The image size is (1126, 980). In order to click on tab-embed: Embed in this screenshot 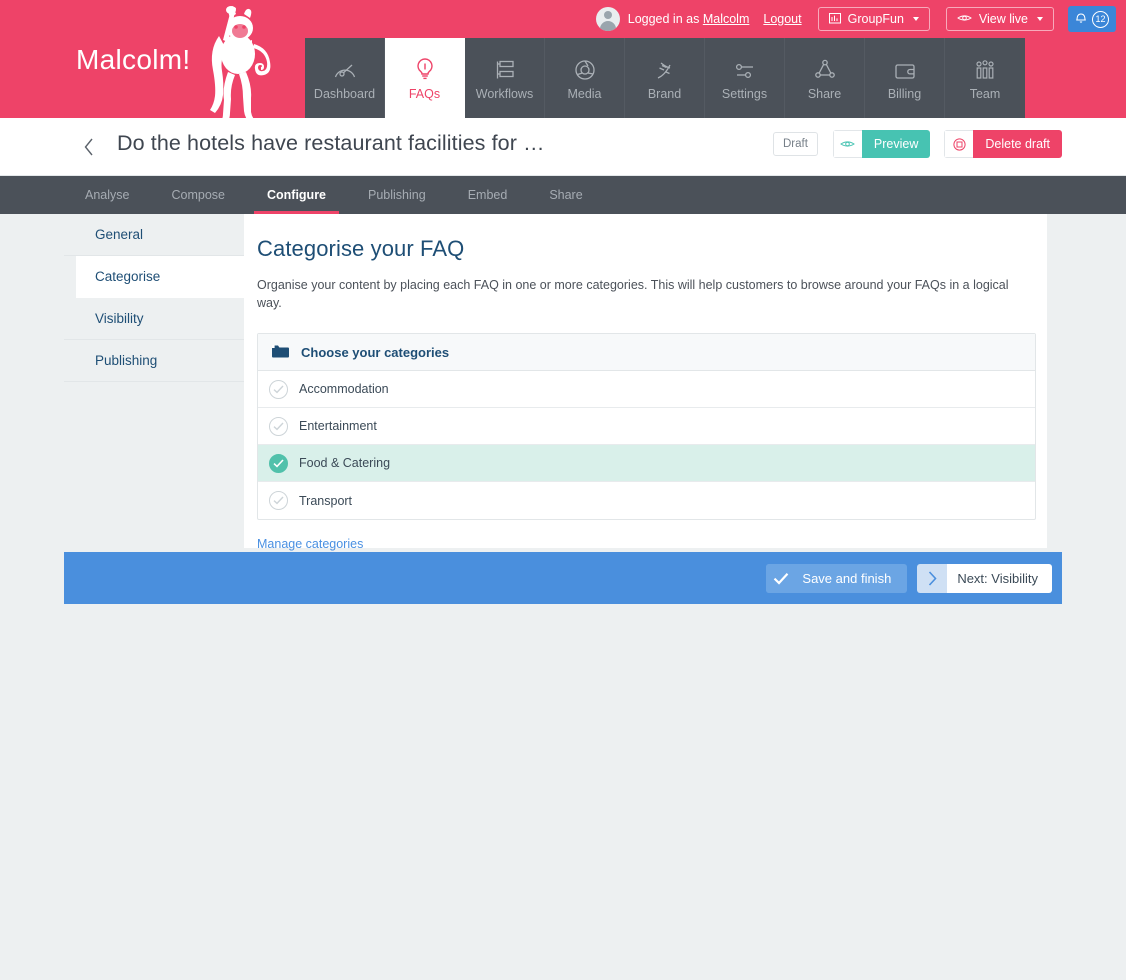, I will do `click(488, 195)`.